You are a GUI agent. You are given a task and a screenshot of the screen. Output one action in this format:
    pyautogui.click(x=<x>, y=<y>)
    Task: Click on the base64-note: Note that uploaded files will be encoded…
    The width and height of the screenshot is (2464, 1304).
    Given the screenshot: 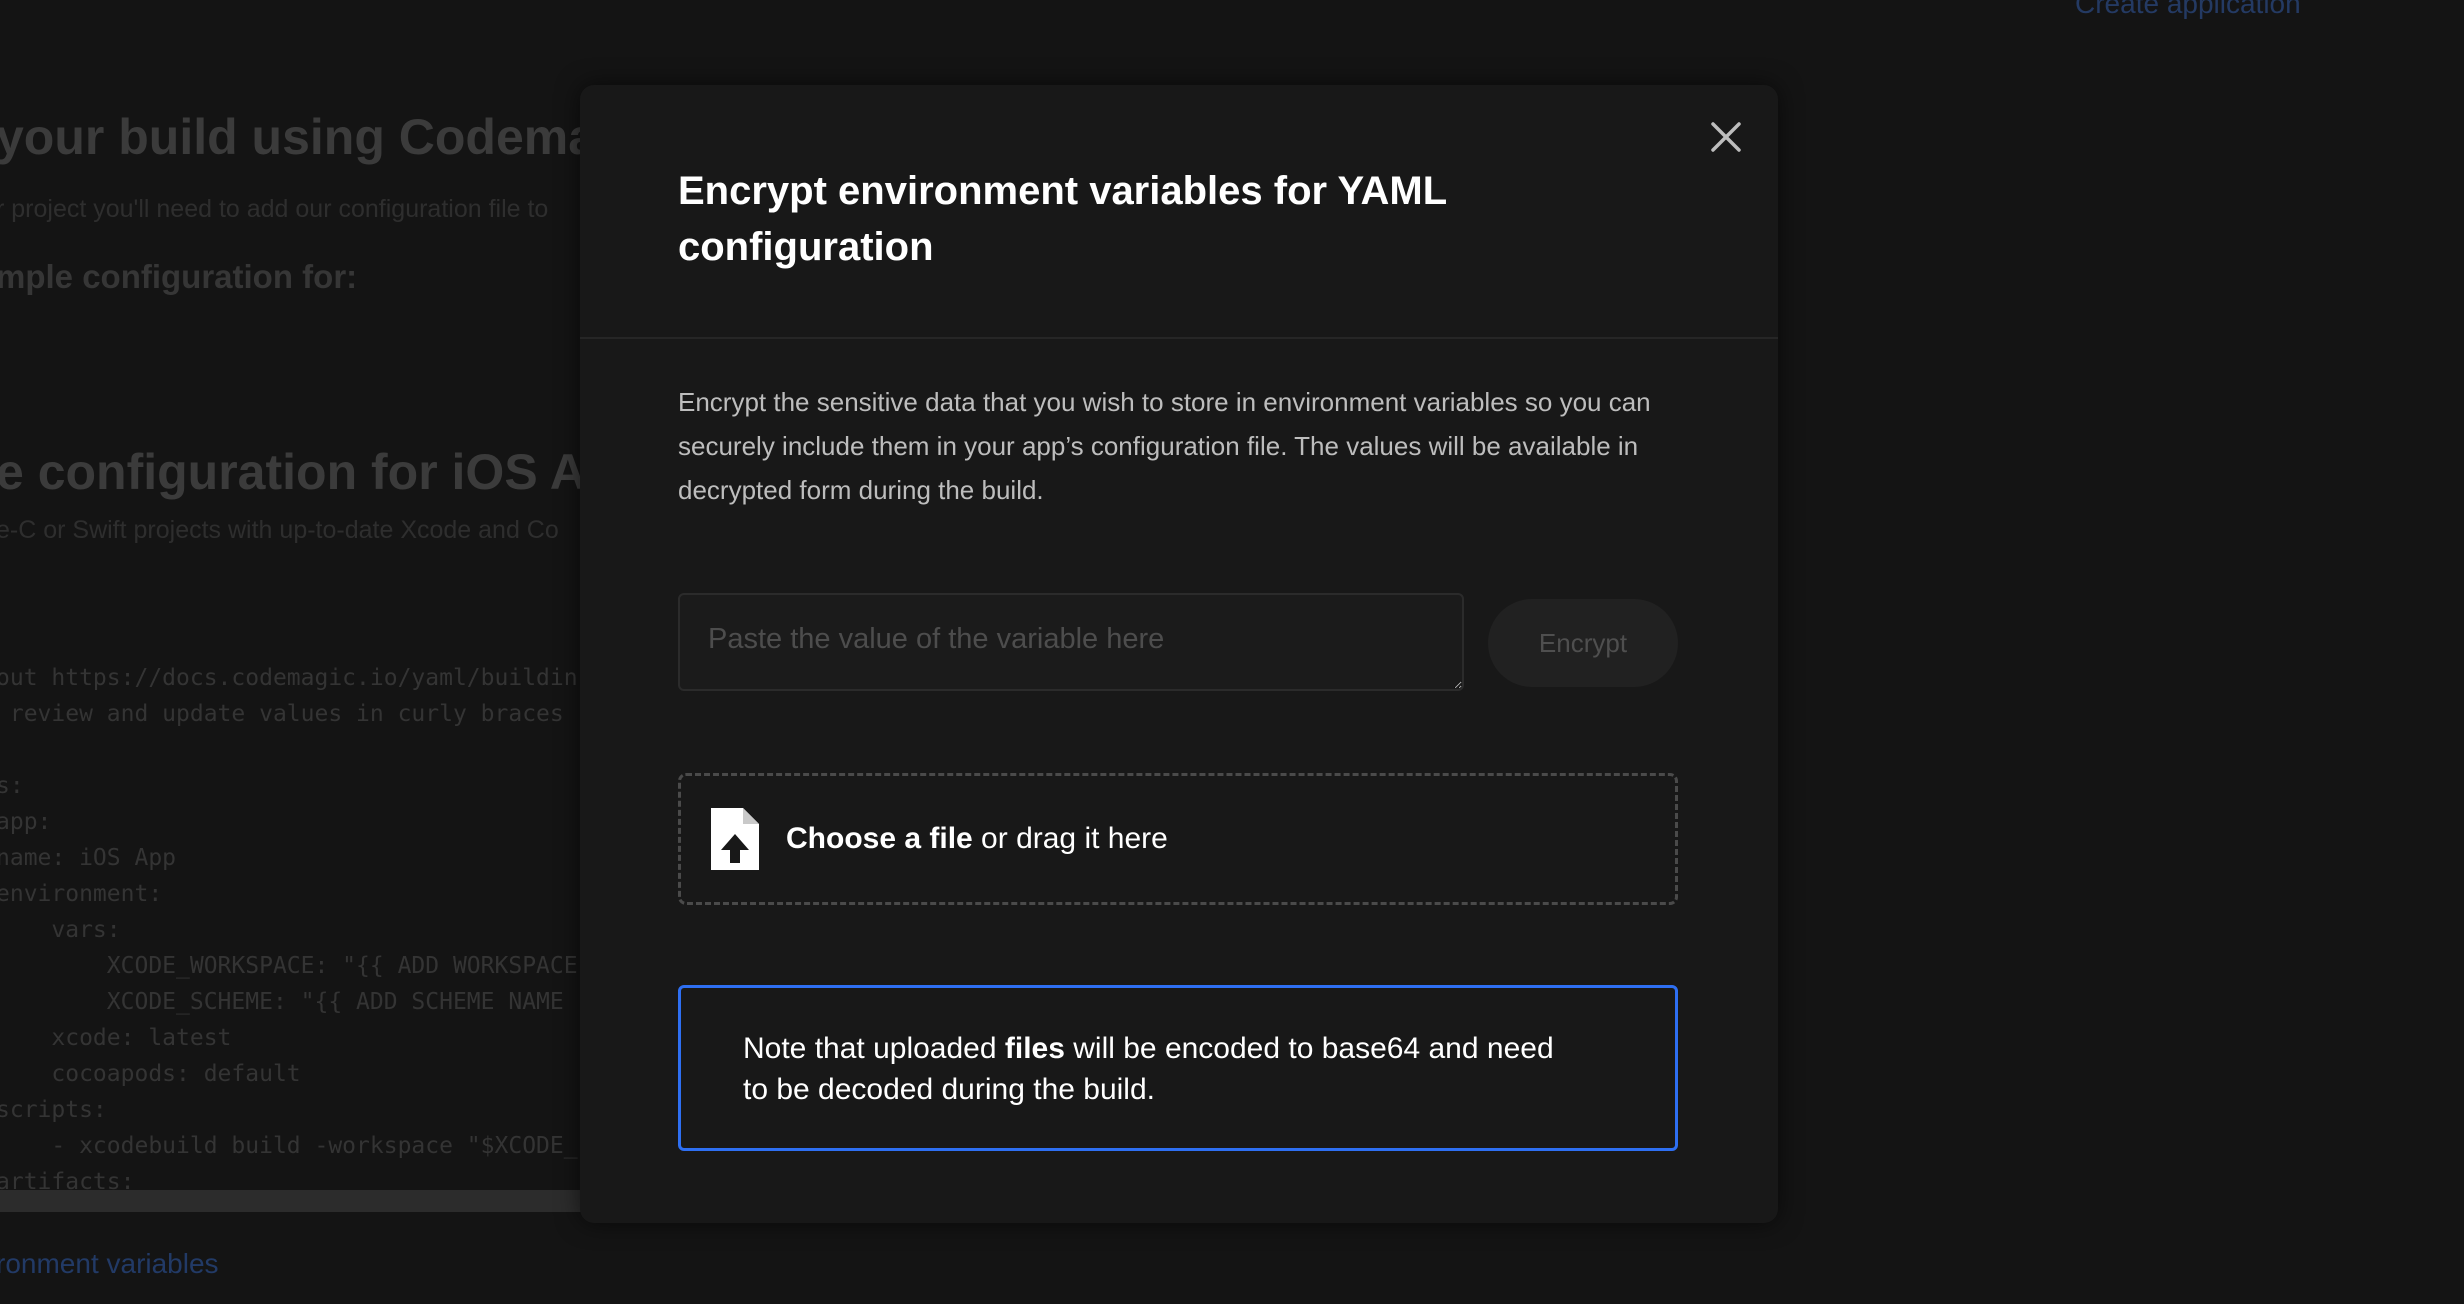 What is the action you would take?
    pyautogui.click(x=1178, y=1068)
    